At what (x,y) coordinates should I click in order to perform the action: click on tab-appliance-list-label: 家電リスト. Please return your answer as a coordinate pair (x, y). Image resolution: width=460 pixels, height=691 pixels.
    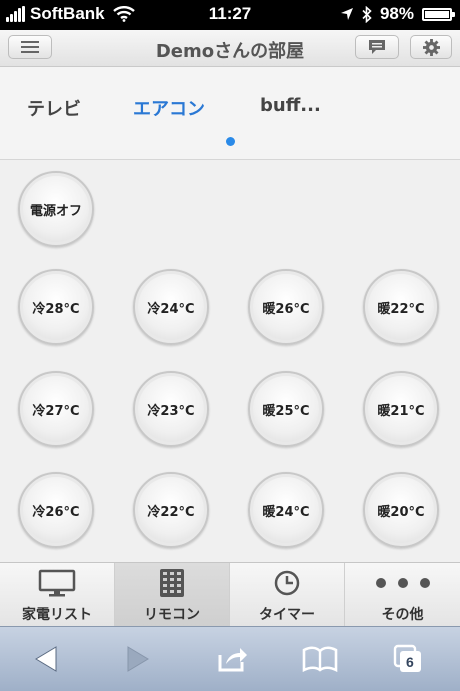
    Looking at the image, I should click on (57, 615).